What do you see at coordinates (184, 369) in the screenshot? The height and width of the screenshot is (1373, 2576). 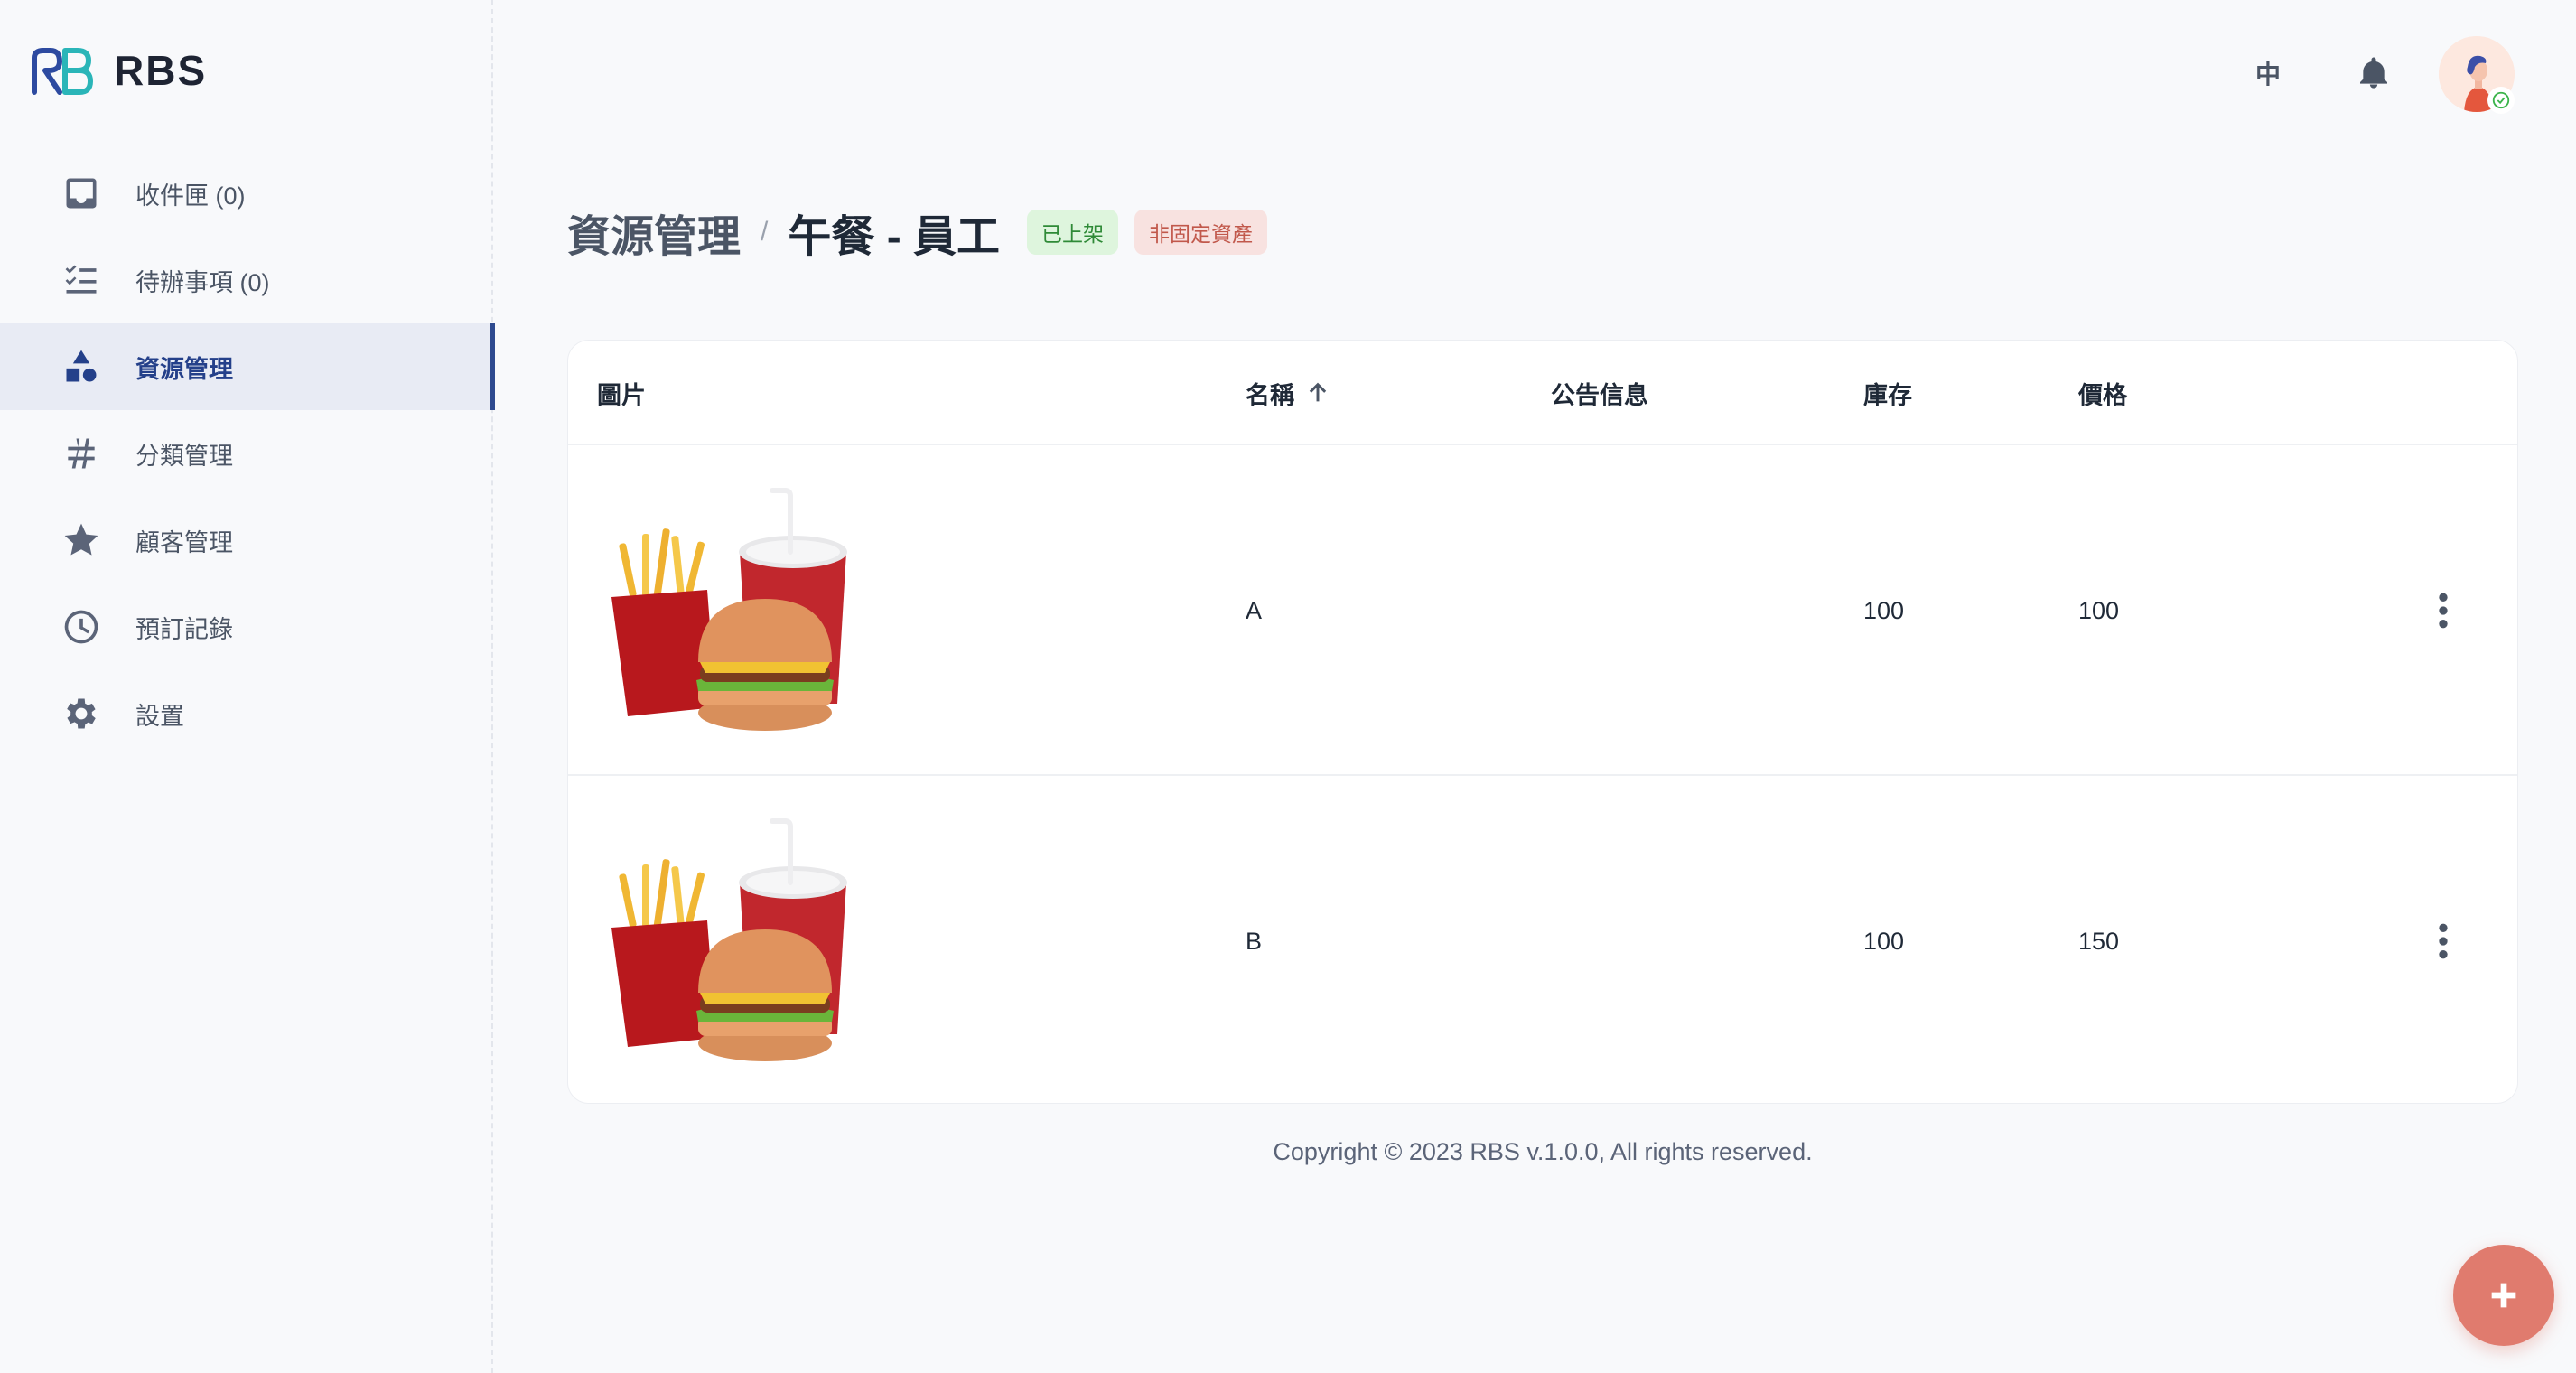 I see `sidebar-item-label: 資源管理` at bounding box center [184, 369].